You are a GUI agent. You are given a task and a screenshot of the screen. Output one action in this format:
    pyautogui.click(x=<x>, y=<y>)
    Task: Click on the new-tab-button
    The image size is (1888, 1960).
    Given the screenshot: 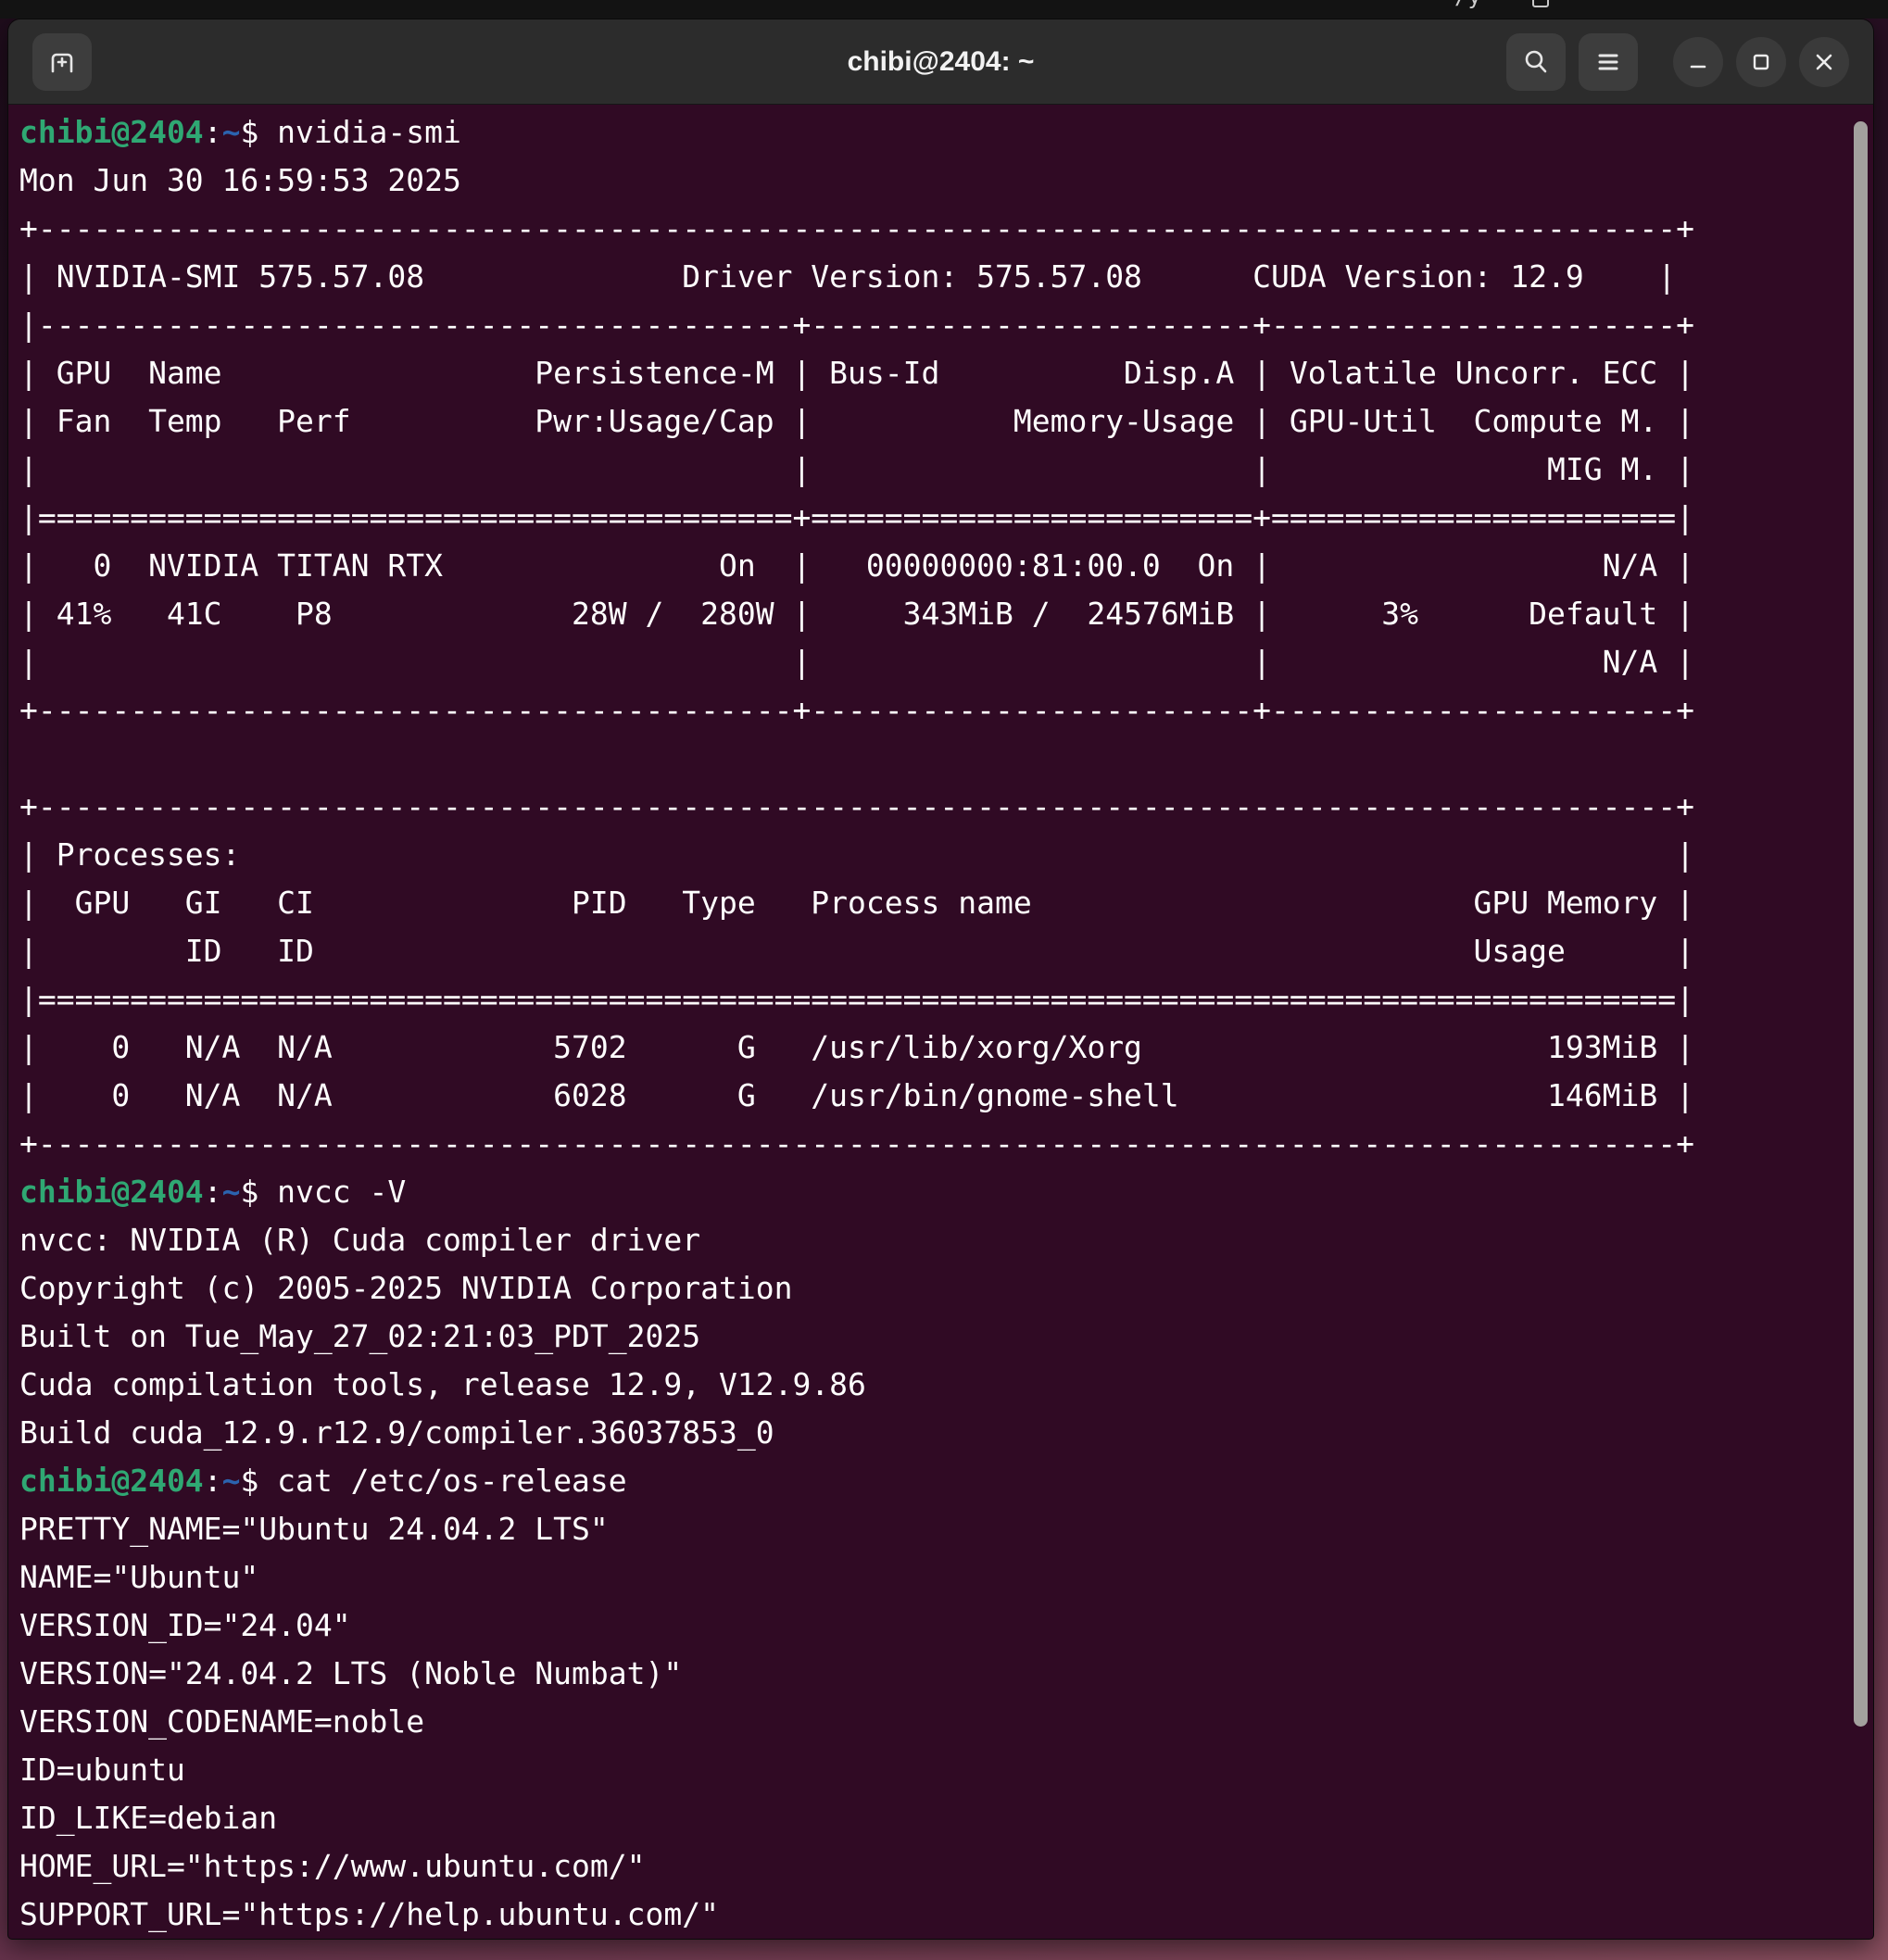 What is the action you would take?
    pyautogui.click(x=62, y=62)
    